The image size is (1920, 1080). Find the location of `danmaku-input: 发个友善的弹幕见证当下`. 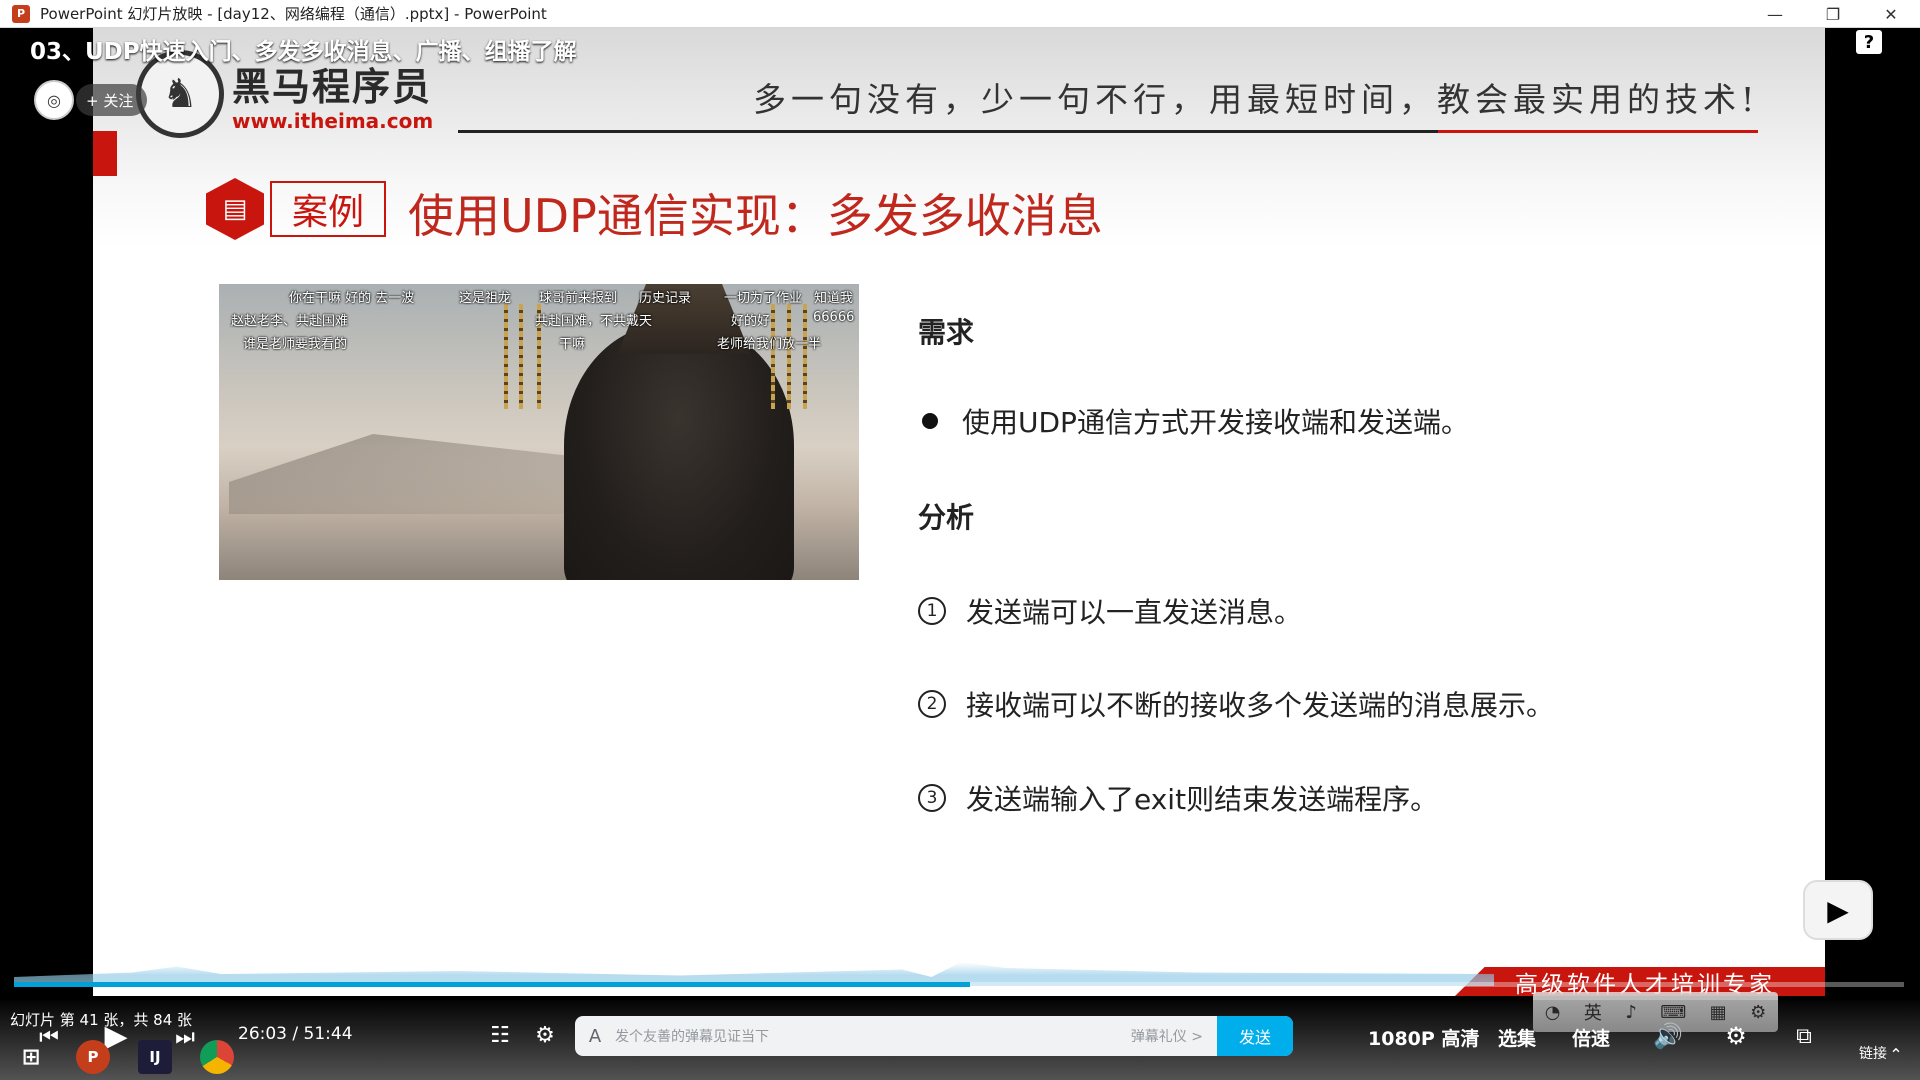

danmaku-input: 发个友善的弹幕见证当下 is located at coordinates (873, 1036).